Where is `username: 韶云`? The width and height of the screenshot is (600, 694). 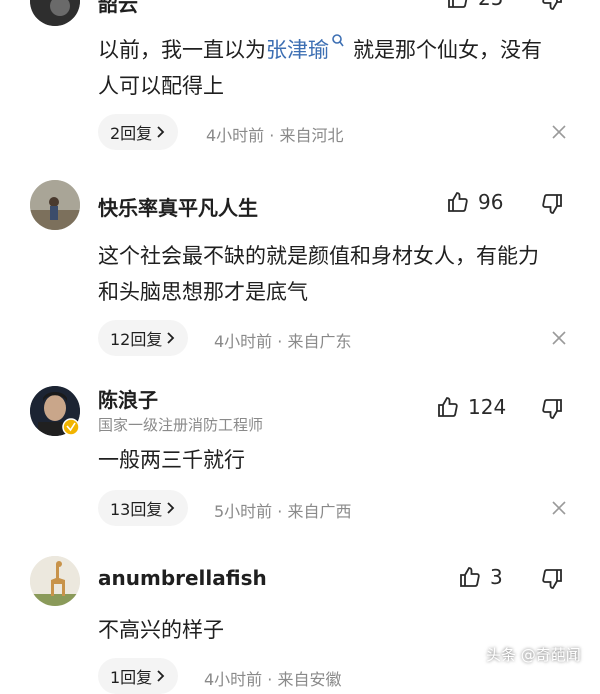 username: 韶云 is located at coordinates (118, 8).